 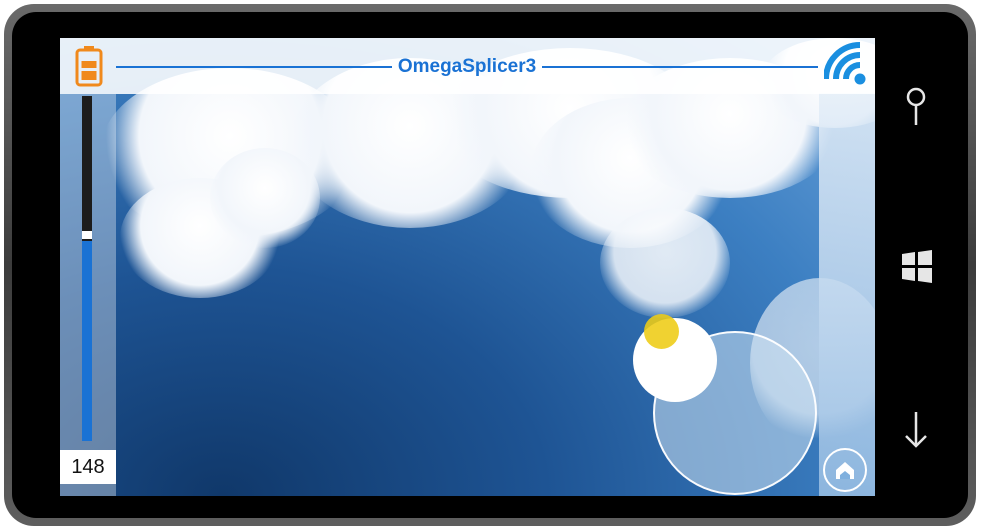 What do you see at coordinates (847, 66) in the screenshot?
I see `wifi-signal-icon` at bounding box center [847, 66].